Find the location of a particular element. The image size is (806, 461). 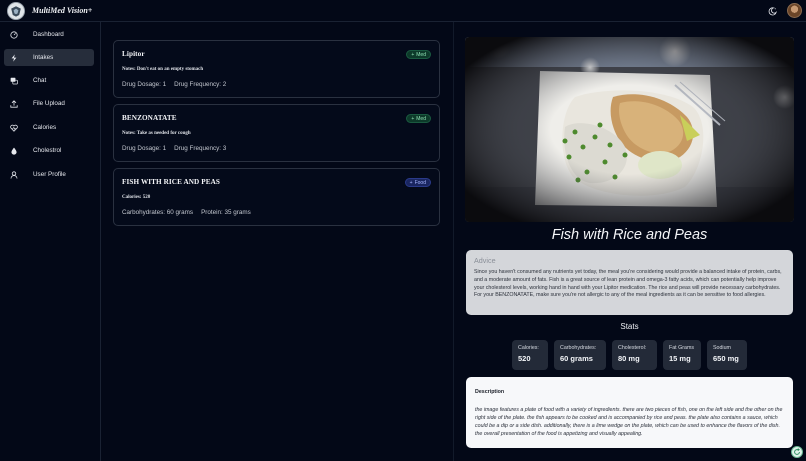

stat-cholesterol: Cholesterol: 80 mg is located at coordinates (634, 355).